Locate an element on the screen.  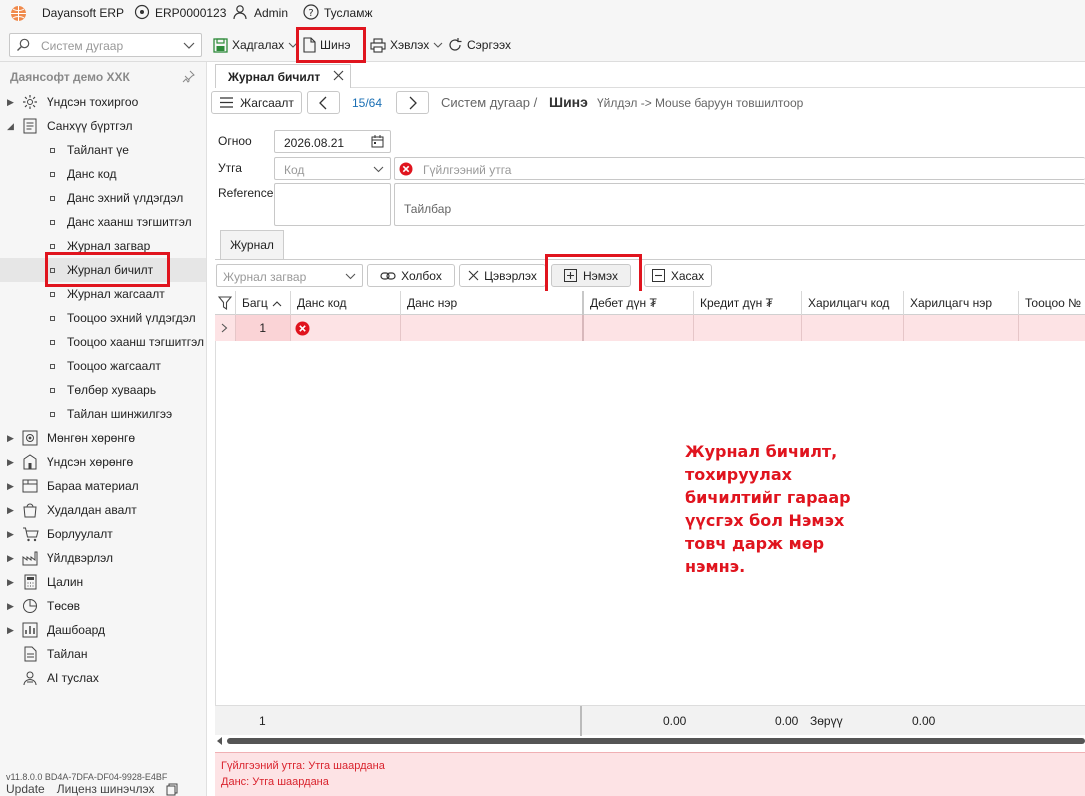
pin-icon is located at coordinates (188, 76).